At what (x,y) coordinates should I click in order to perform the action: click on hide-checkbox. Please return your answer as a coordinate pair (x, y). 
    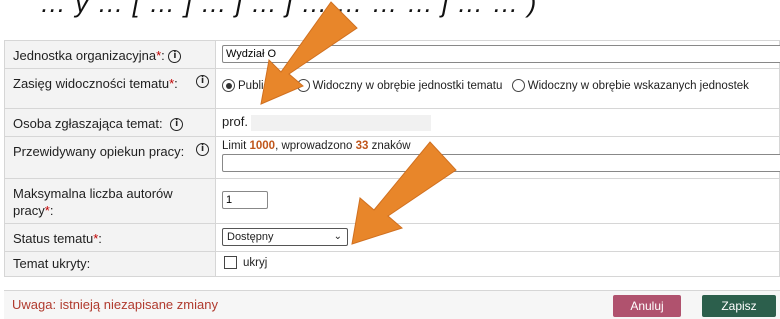
    Looking at the image, I should click on (230, 263).